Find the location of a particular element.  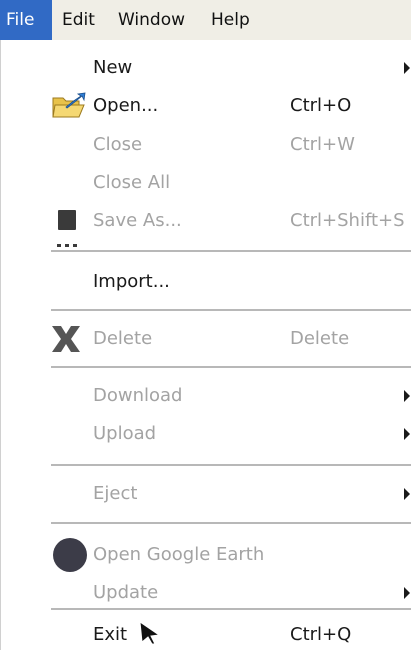

menu-item-close-label: Close is located at coordinates (118, 144).